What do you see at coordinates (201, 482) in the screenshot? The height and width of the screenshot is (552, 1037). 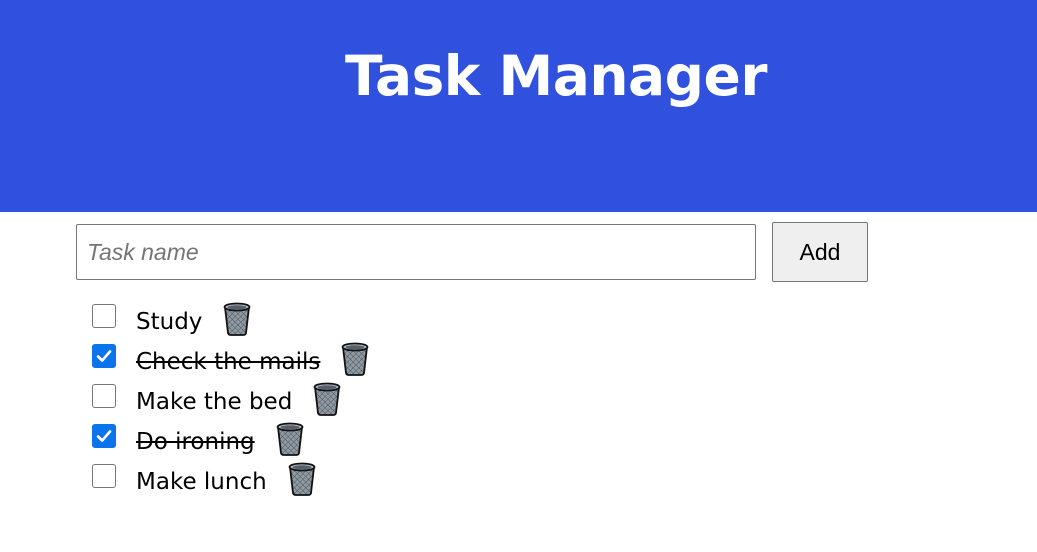 I see `task-label: Make lunch` at bounding box center [201, 482].